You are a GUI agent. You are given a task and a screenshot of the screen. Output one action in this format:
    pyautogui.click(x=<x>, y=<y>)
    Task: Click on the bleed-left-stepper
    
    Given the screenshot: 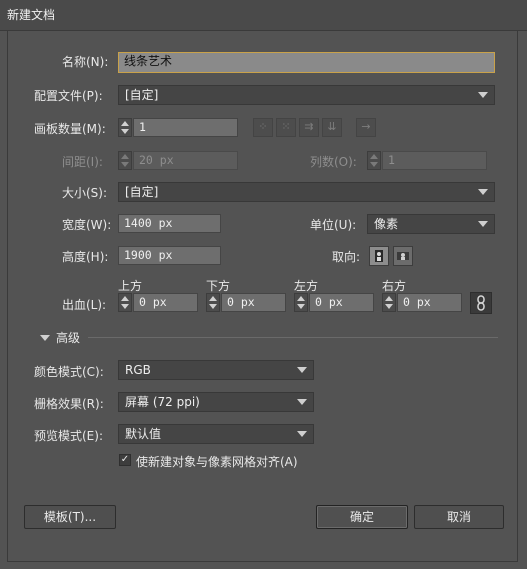 What is the action you would take?
    pyautogui.click(x=301, y=302)
    